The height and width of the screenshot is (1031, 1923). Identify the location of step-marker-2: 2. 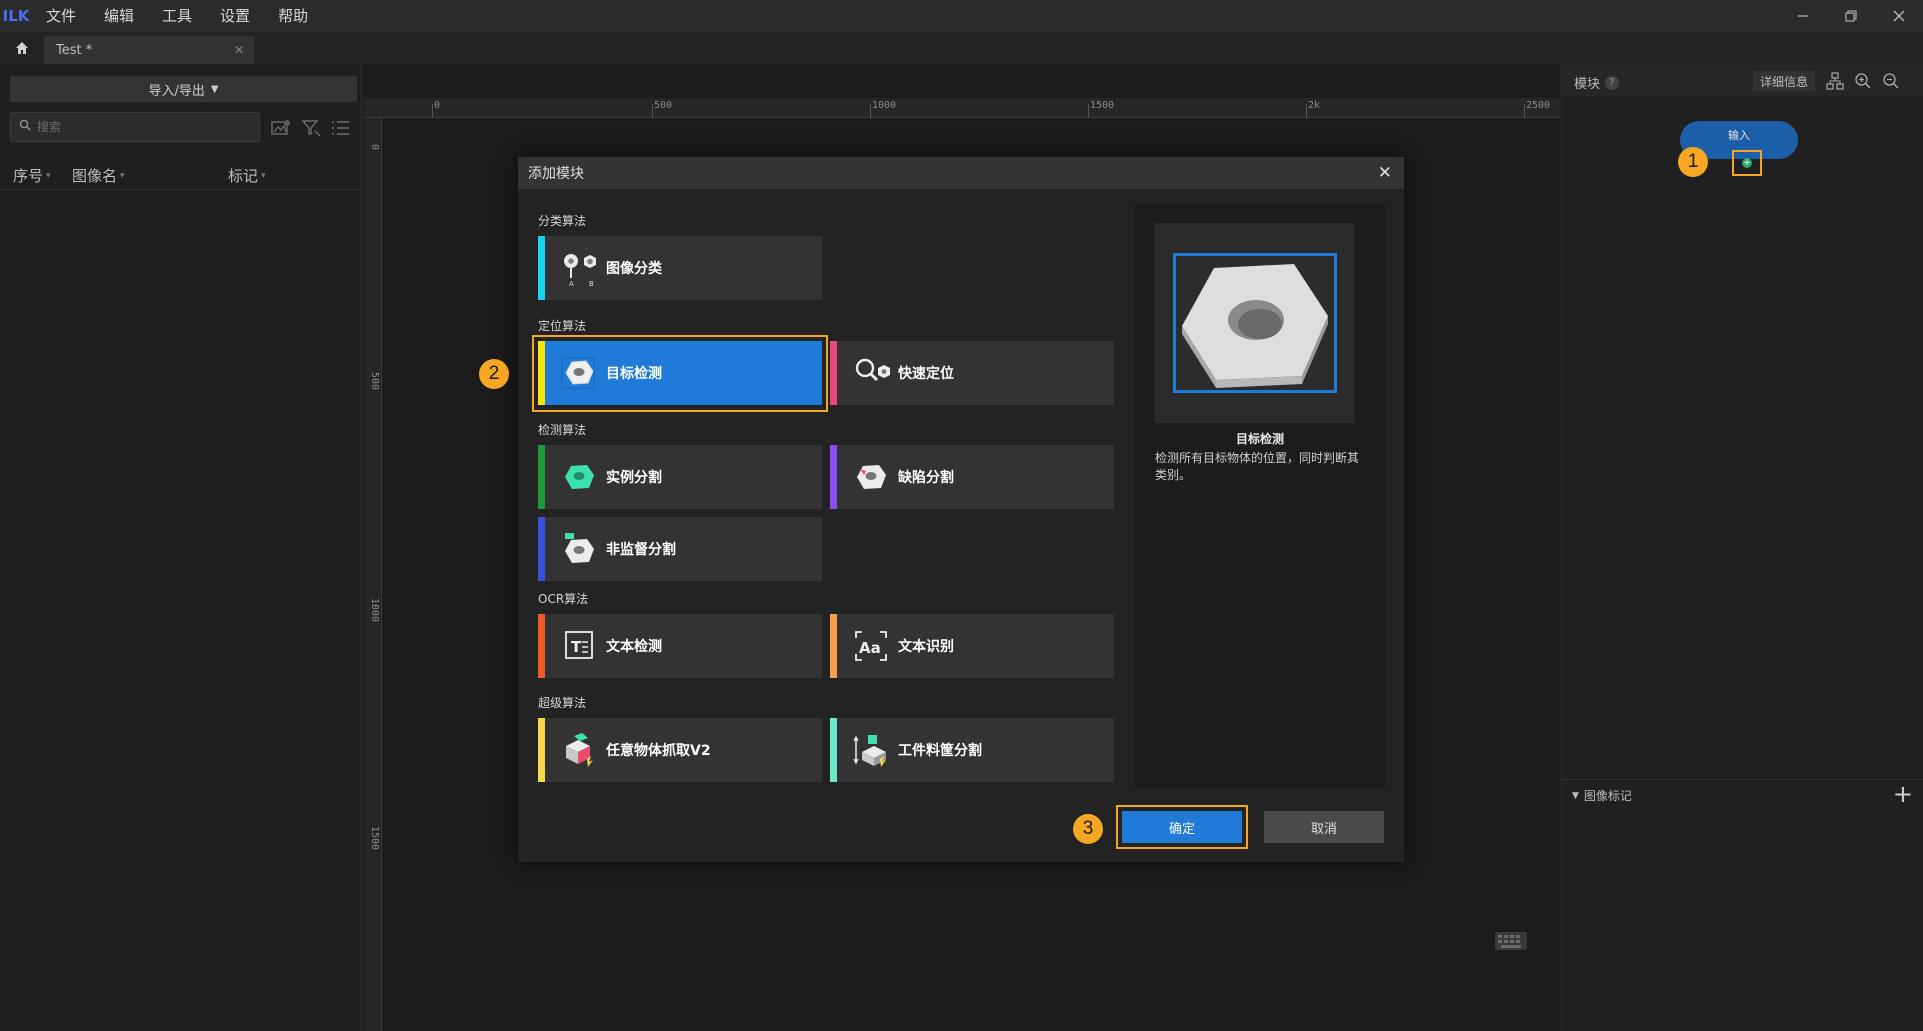
(494, 374).